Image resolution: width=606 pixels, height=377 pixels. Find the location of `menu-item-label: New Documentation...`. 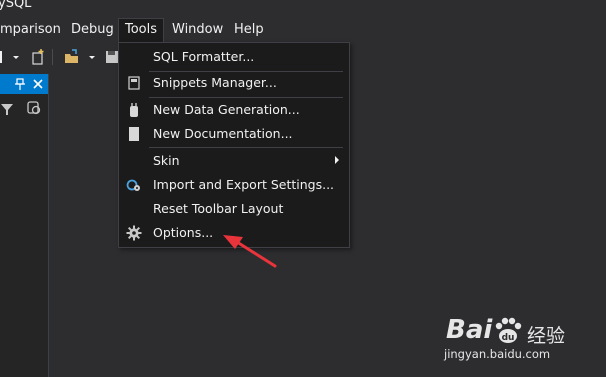

menu-item-label: New Documentation... is located at coordinates (223, 133).